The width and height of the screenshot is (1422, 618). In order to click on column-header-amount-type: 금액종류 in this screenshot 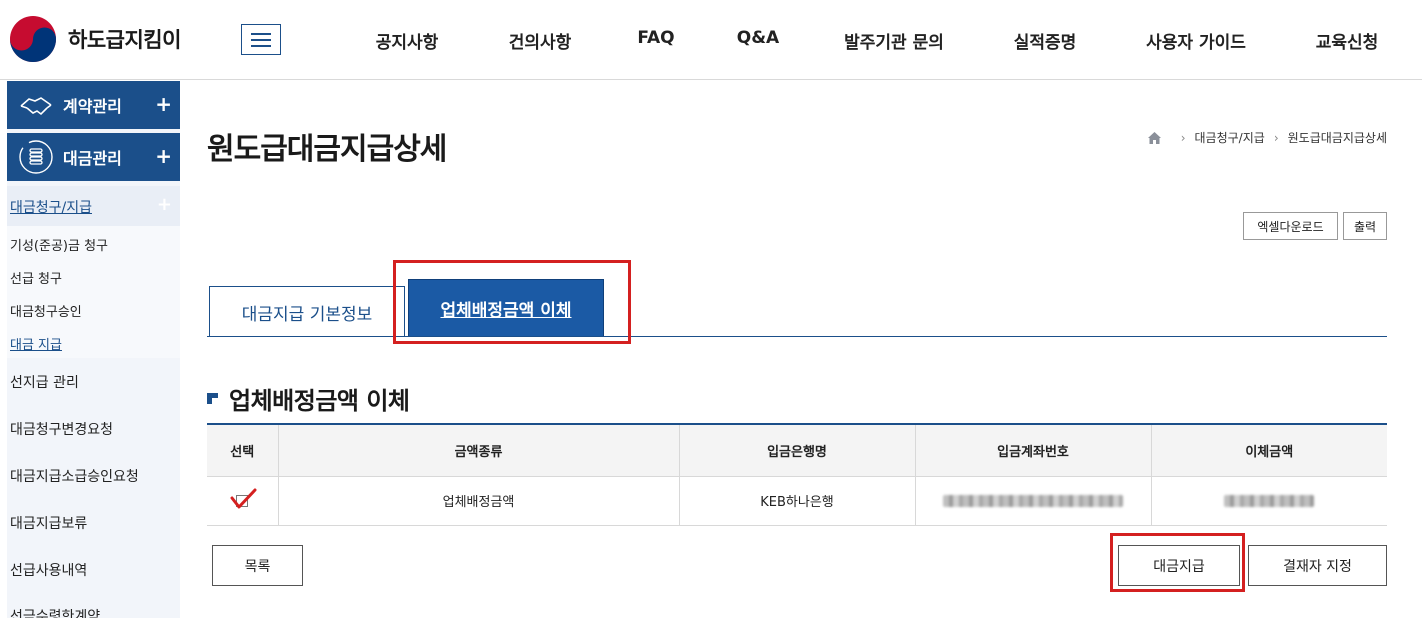, I will do `click(478, 450)`.